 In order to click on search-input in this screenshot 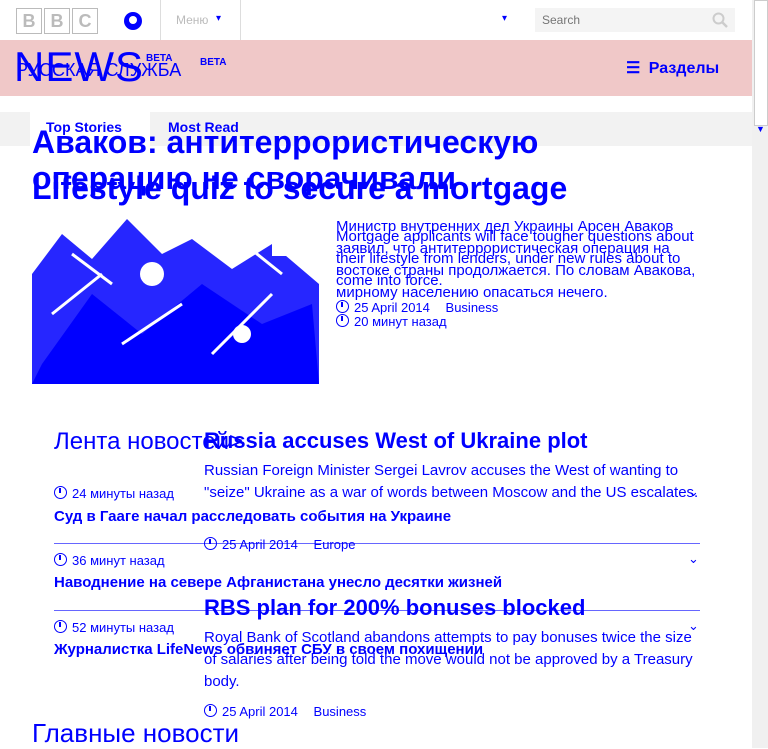, I will do `click(622, 20)`.